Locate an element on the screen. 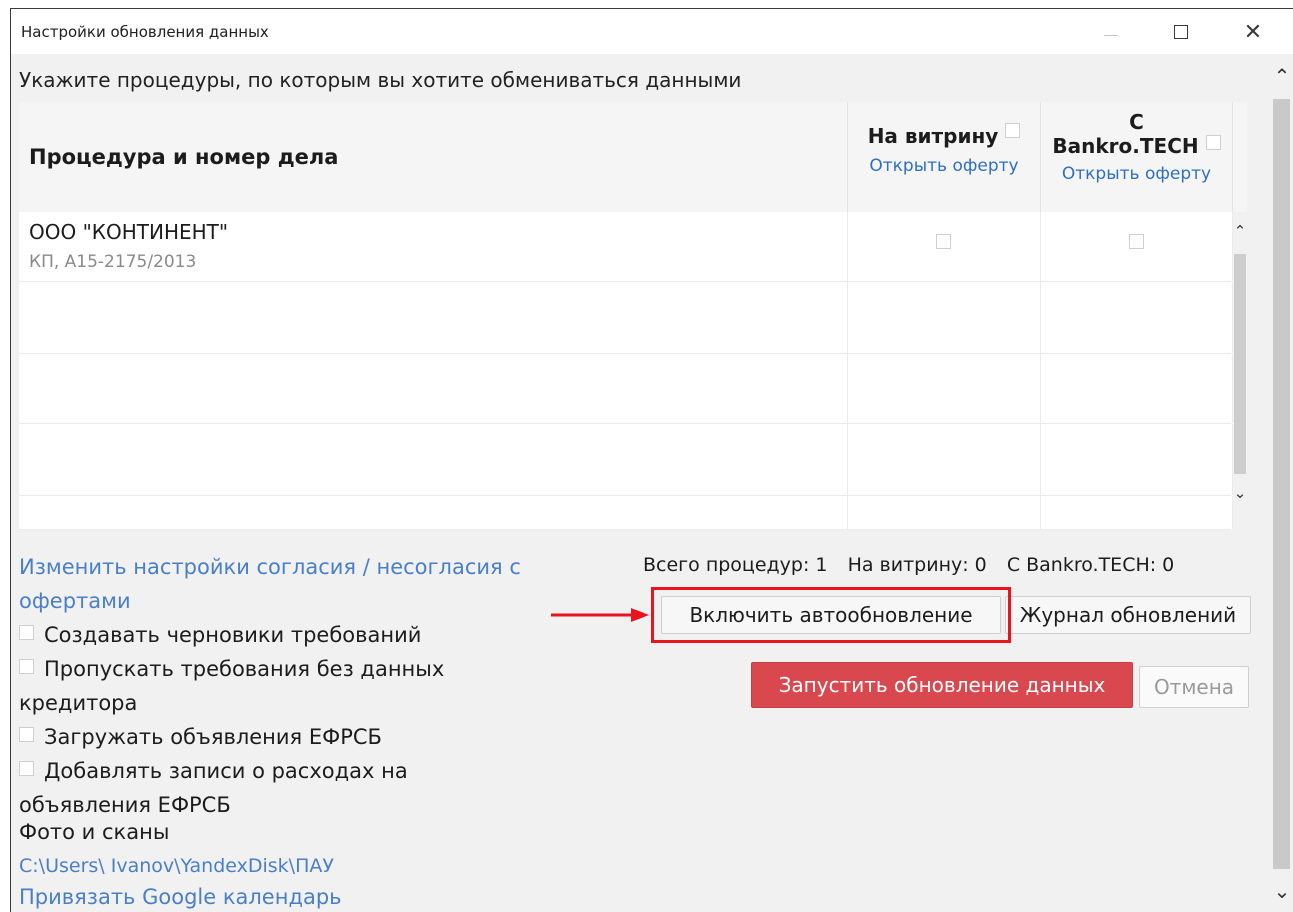 This screenshot has height=912, width=1293. table-row: ООО "КОНТИНЕНТ" КП, А15-2175/2013 is located at coordinates (626, 247).